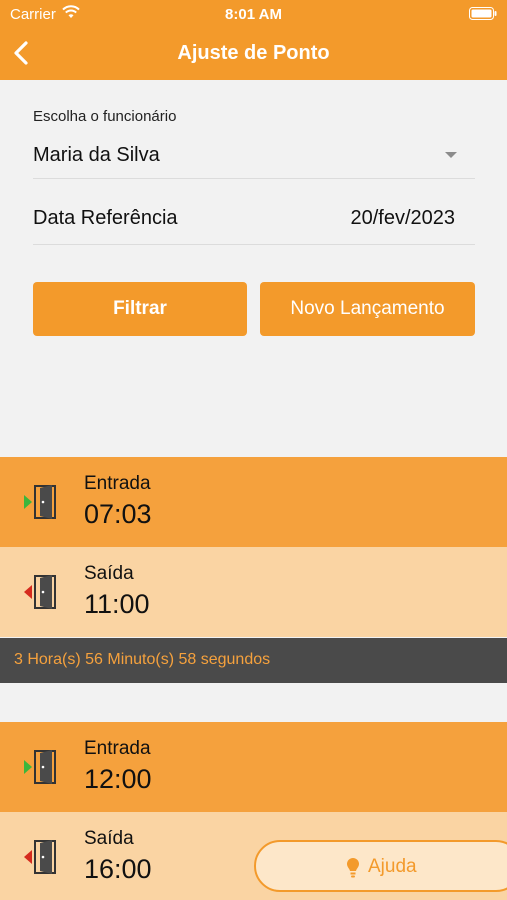 The height and width of the screenshot is (900, 507). What do you see at coordinates (140, 309) in the screenshot?
I see `filter-button: Filtrar` at bounding box center [140, 309].